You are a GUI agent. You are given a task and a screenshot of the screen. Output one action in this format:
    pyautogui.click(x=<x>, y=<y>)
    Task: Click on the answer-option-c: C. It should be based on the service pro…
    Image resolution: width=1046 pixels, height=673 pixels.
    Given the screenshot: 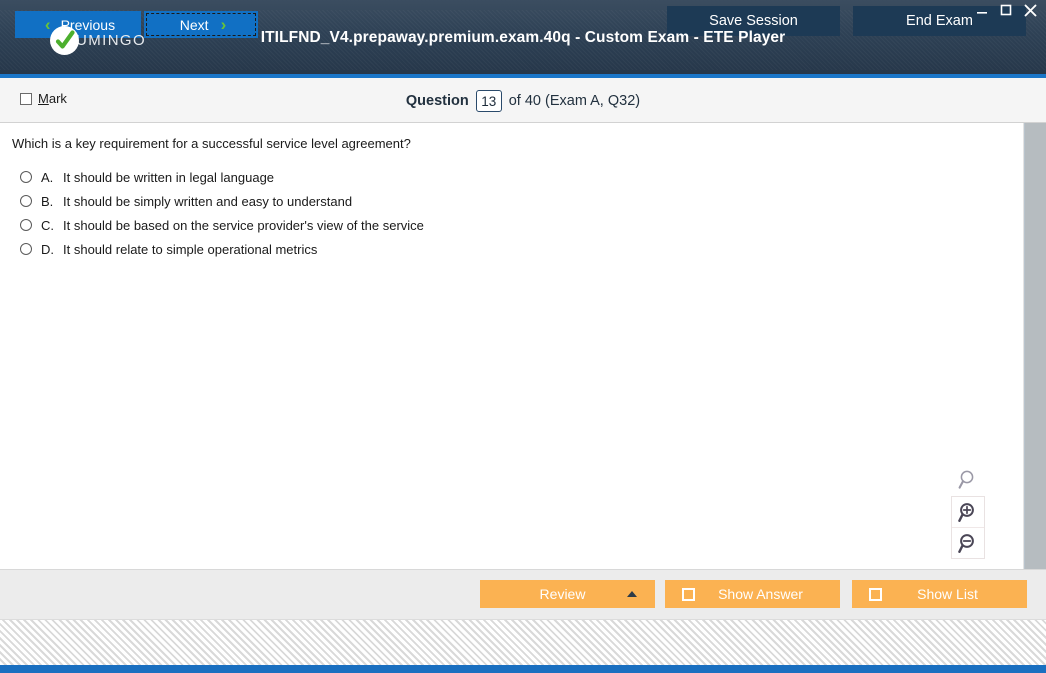 What is the action you would take?
    pyautogui.click(x=222, y=225)
    